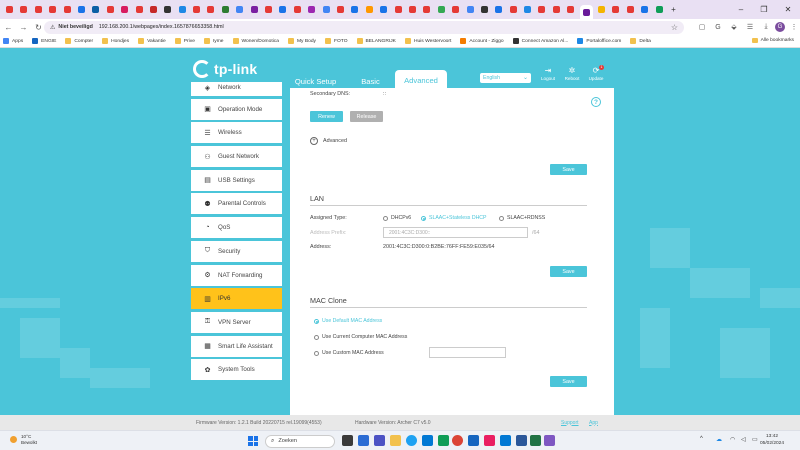 The image size is (800, 450). Describe the element at coordinates (349, 353) in the screenshot. I see `radio-custom-mac: Use Custom MAC Address` at that location.